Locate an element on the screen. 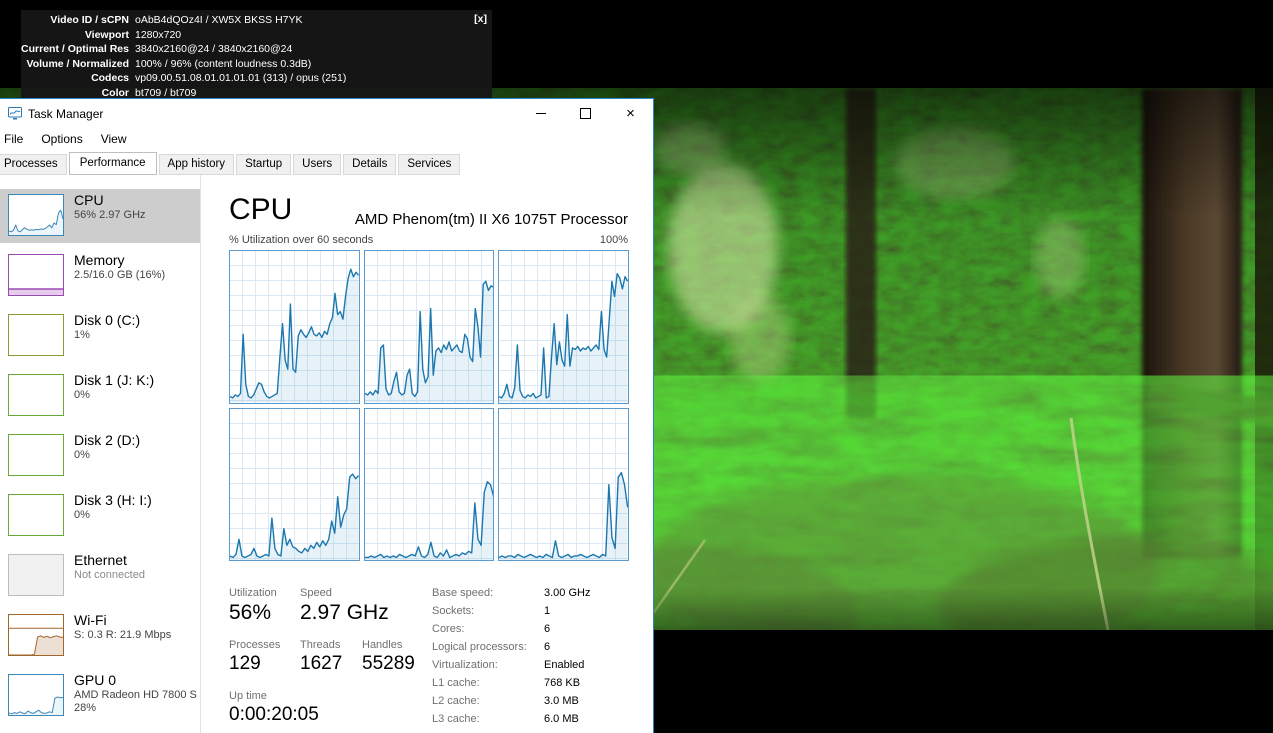 This screenshot has width=1273, height=733. cpu-thumbnail is located at coordinates (36, 215).